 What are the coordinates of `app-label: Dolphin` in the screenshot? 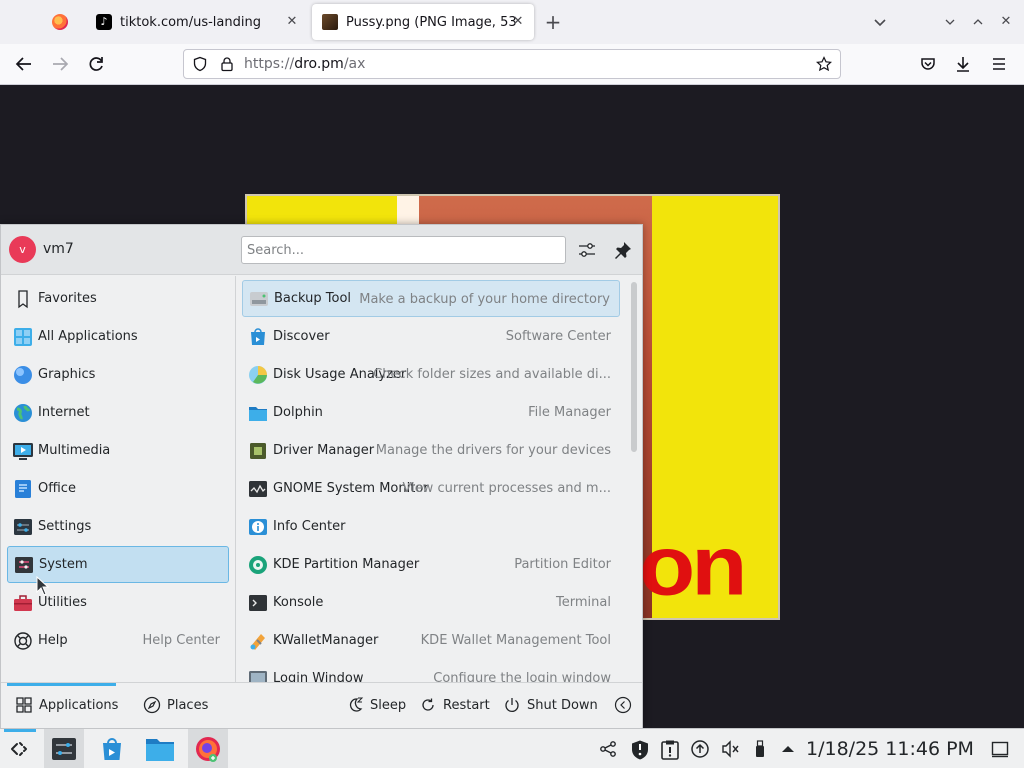 It's located at (298, 412).